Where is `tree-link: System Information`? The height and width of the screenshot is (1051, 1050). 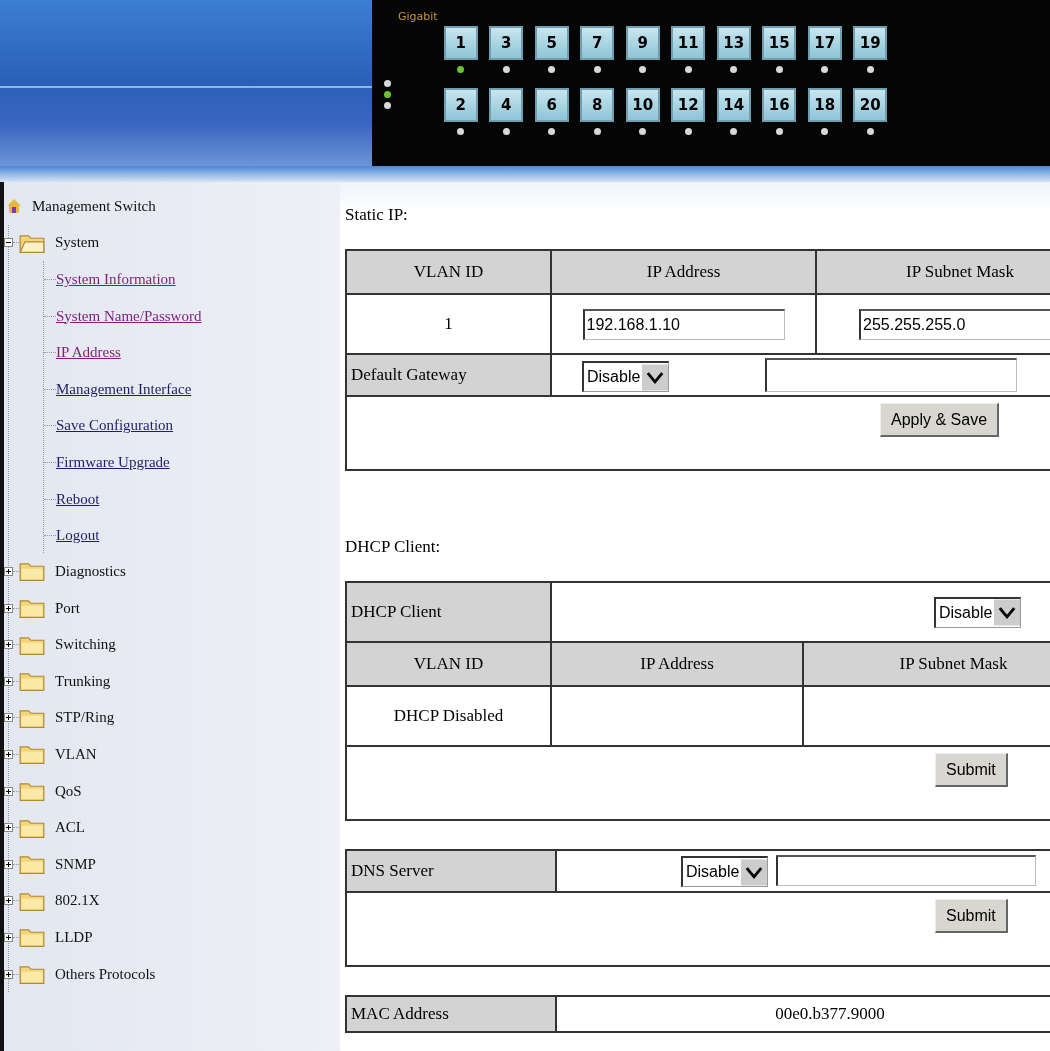
tree-link: System Information is located at coordinates (116, 279).